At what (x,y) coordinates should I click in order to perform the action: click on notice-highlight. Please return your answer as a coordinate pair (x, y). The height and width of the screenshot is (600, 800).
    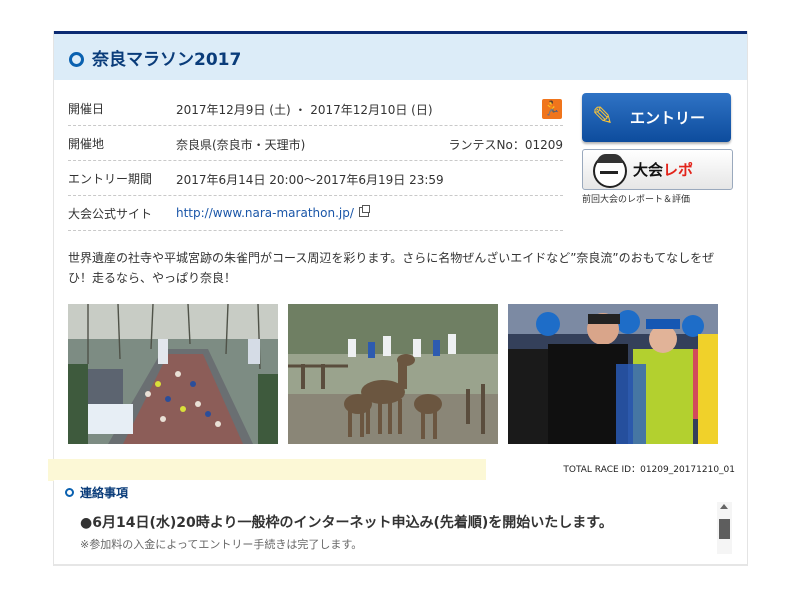
    Looking at the image, I should click on (267, 470).